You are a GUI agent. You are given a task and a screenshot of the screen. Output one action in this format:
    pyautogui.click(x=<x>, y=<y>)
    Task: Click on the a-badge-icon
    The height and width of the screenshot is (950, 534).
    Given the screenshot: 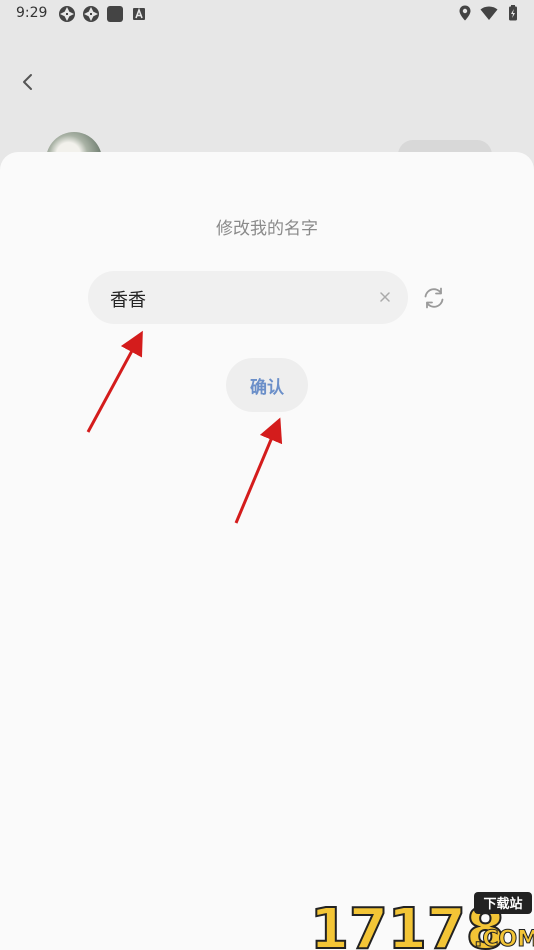 What is the action you would take?
    pyautogui.click(x=139, y=13)
    